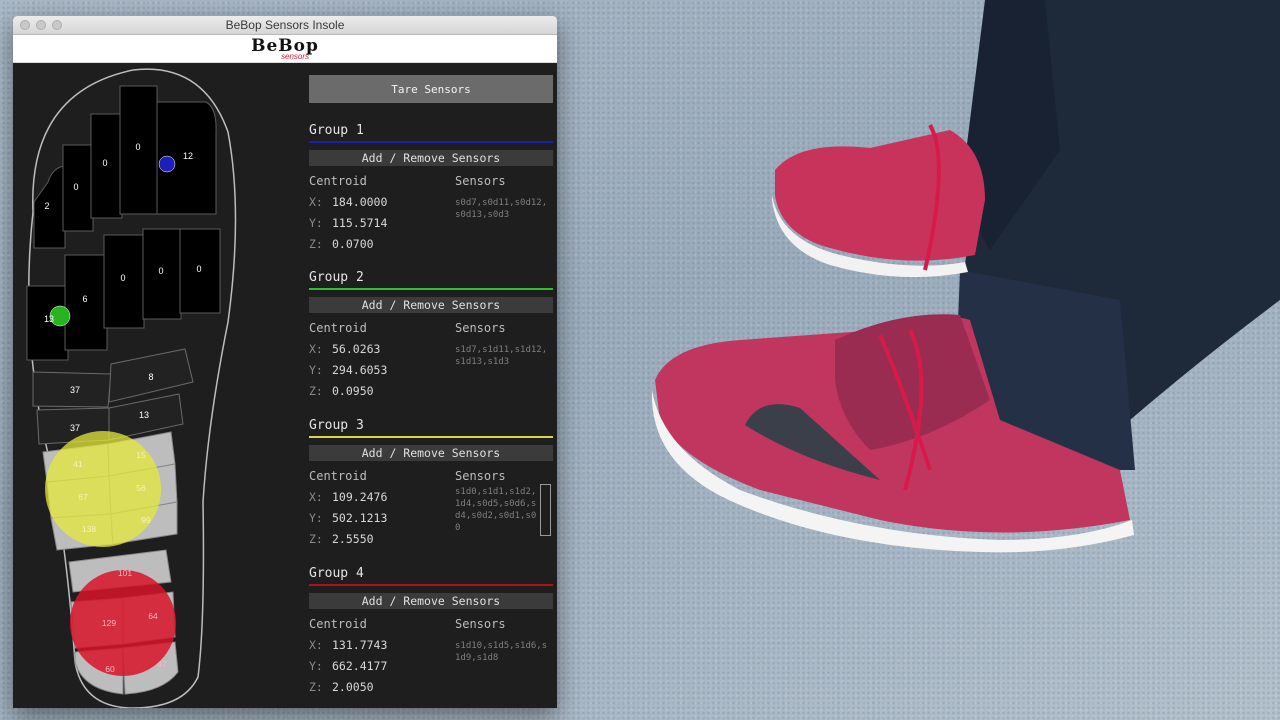 The image size is (1280, 720). Describe the element at coordinates (360, 518) in the screenshot. I see `group-3-y-value: 502.1213` at that location.